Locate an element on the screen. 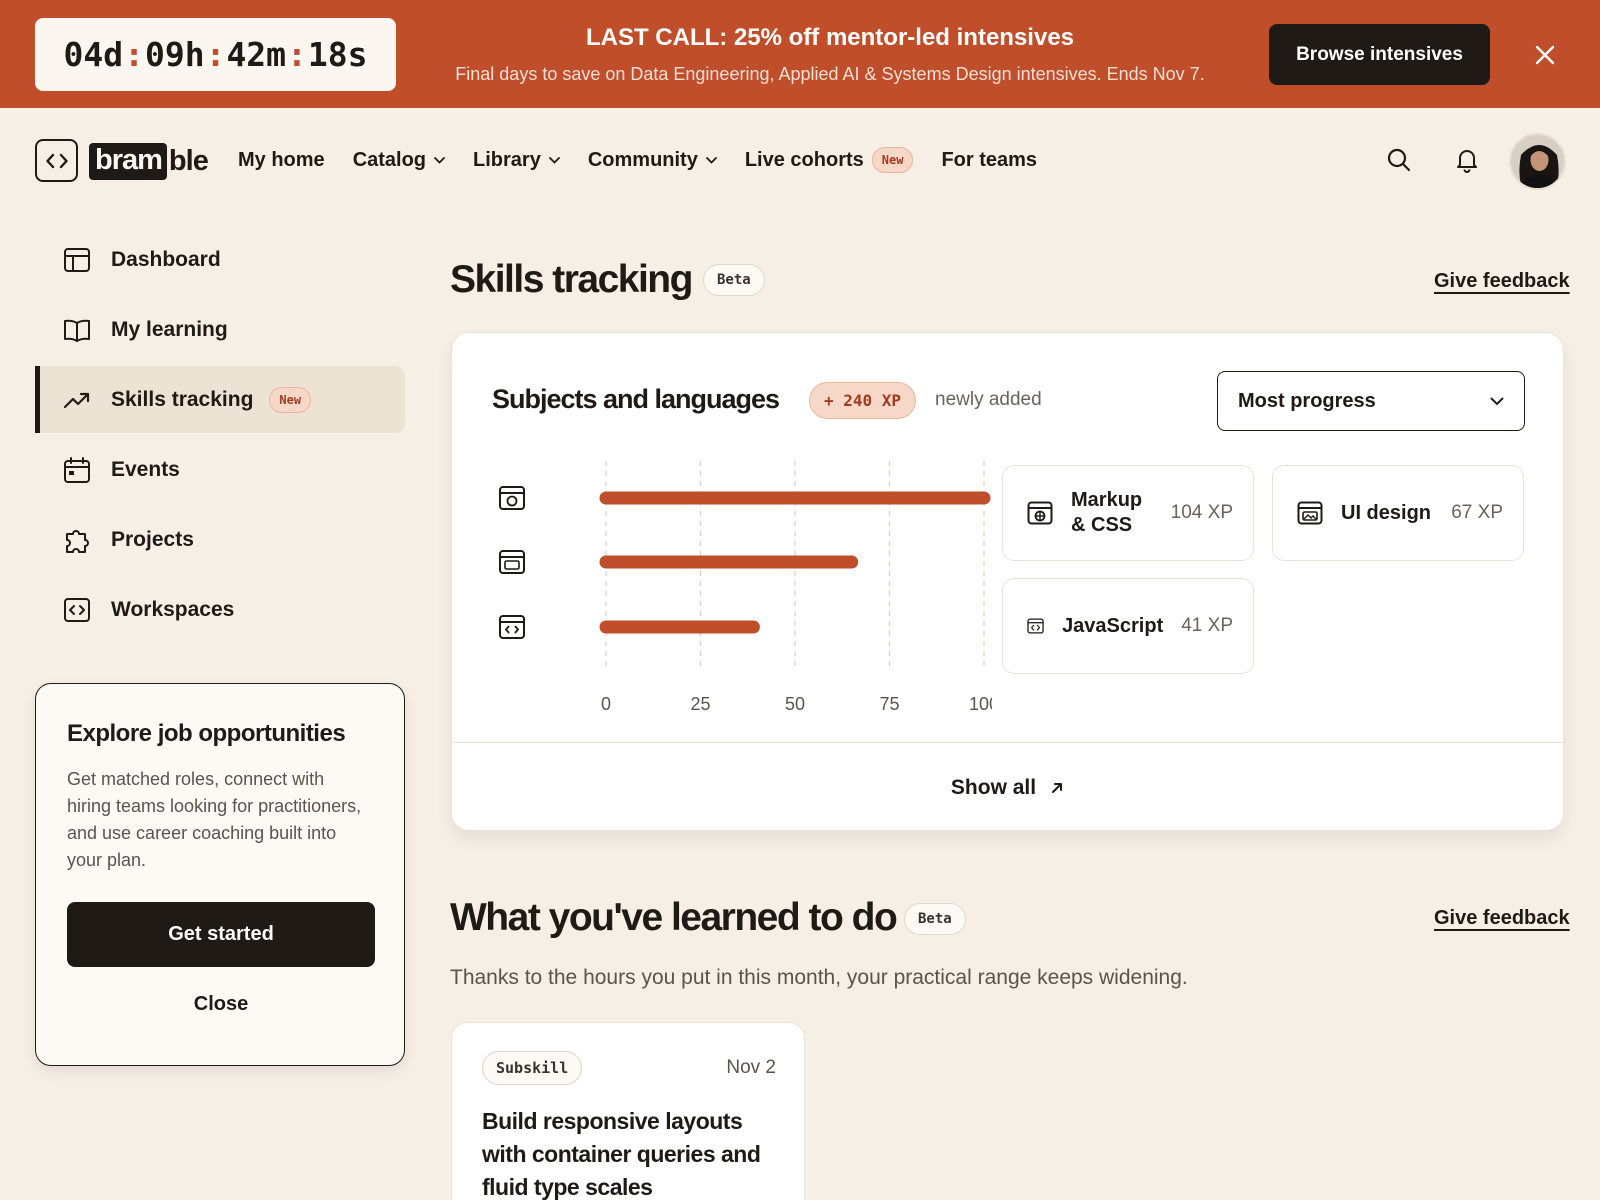 The image size is (1600, 1200). timer-seconds: 18s is located at coordinates (337, 54).